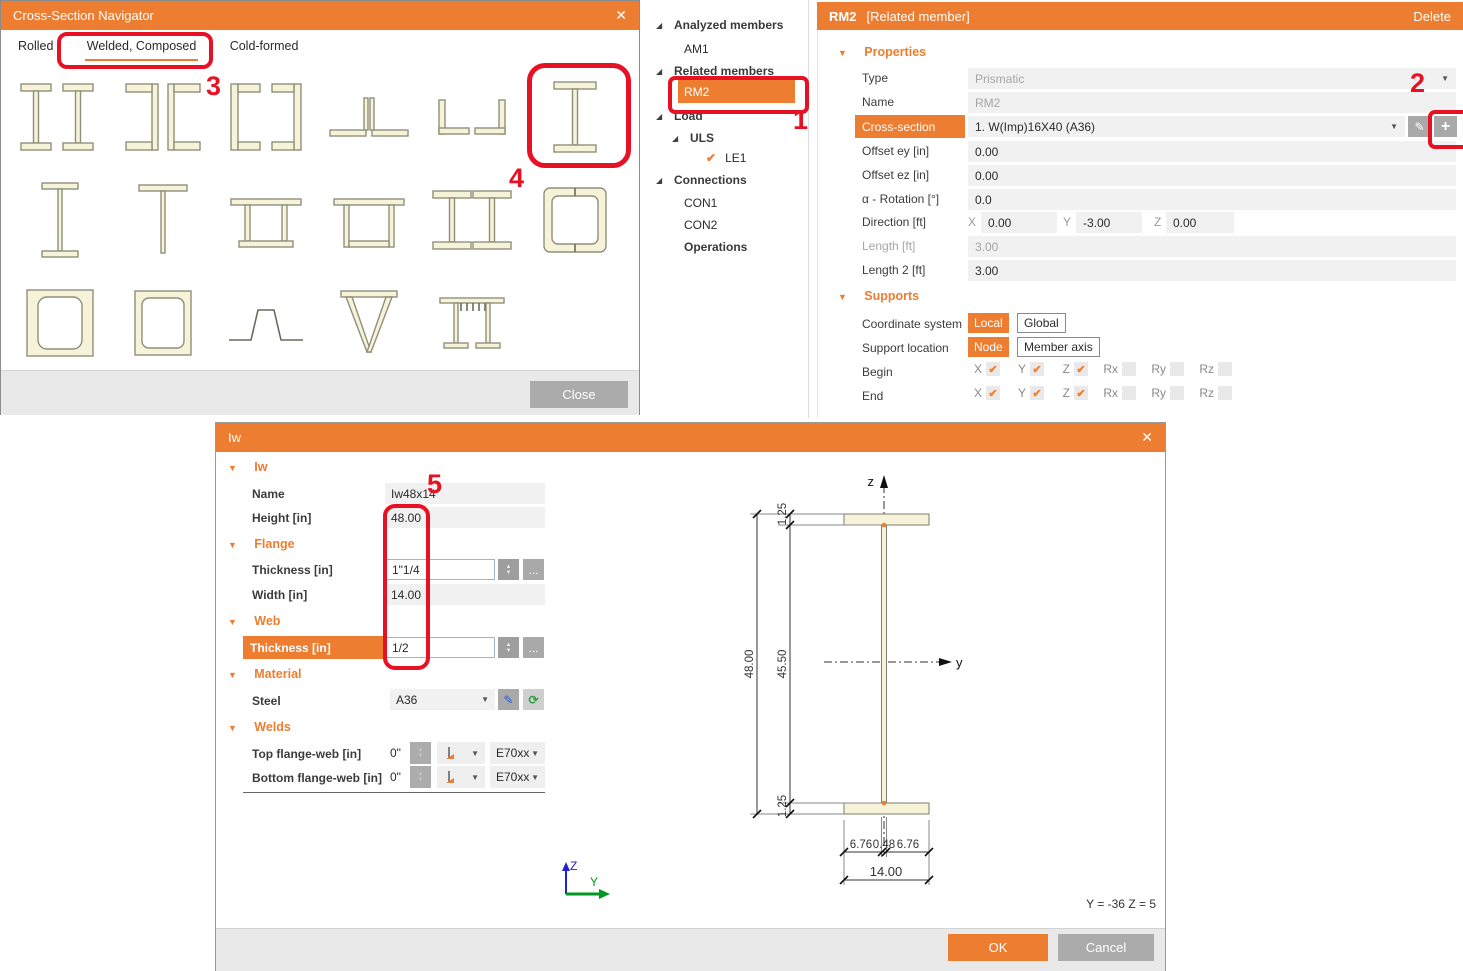 The image size is (1463, 971). I want to click on end-ry-checkbox, so click(1177, 393).